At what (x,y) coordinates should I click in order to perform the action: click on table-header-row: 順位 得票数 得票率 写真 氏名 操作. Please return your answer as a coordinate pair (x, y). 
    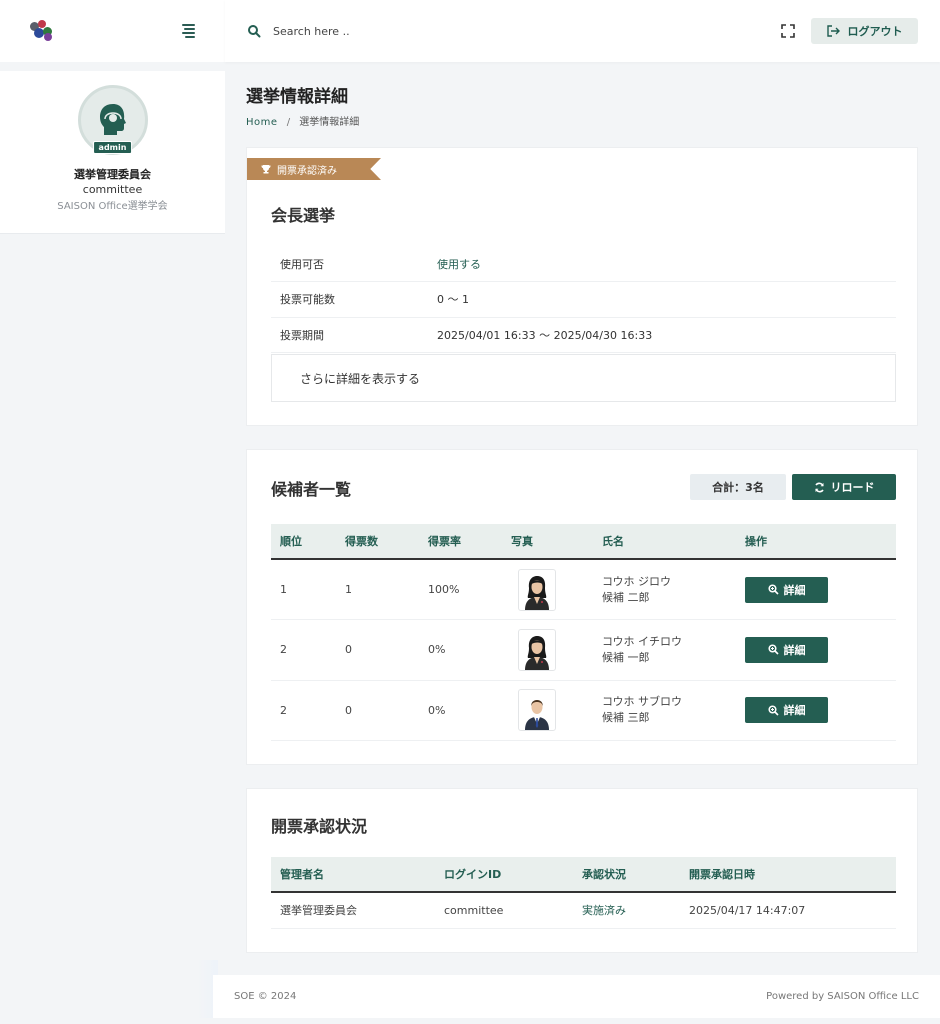
    Looking at the image, I should click on (583, 542).